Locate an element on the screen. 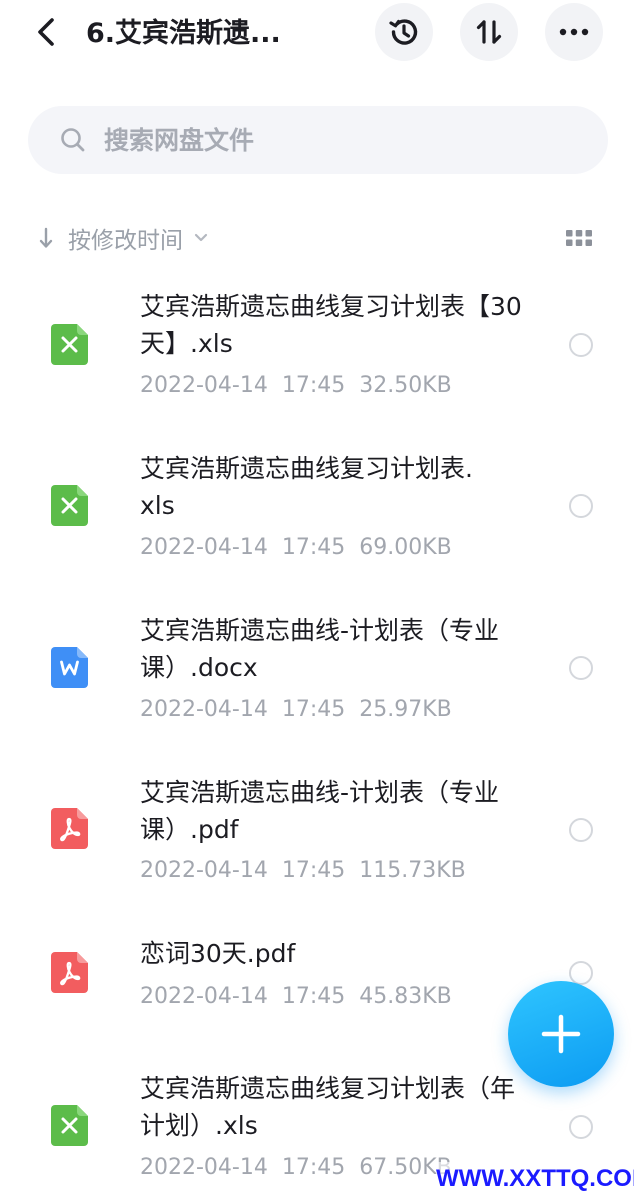 The width and height of the screenshot is (634, 1200). file-name: 艾宾浩斯遗忘曲线复习计划表【30天】.xls is located at coordinates (331, 325).